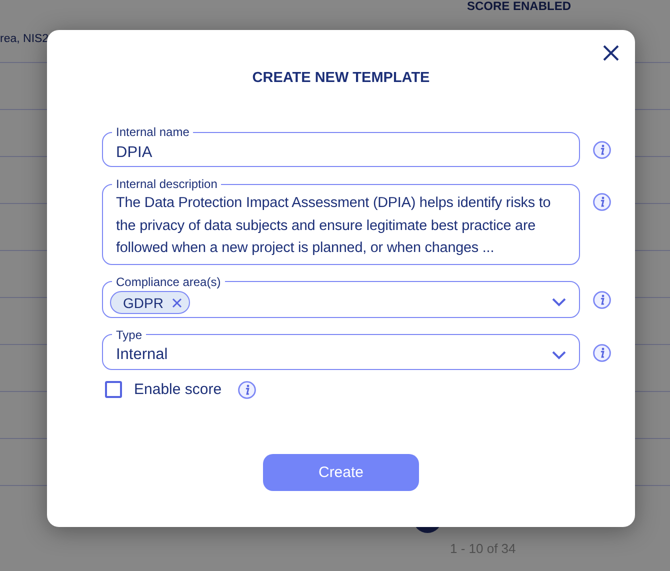 This screenshot has width=670, height=571. What do you see at coordinates (341, 349) in the screenshot?
I see `select-field: Type Internal` at bounding box center [341, 349].